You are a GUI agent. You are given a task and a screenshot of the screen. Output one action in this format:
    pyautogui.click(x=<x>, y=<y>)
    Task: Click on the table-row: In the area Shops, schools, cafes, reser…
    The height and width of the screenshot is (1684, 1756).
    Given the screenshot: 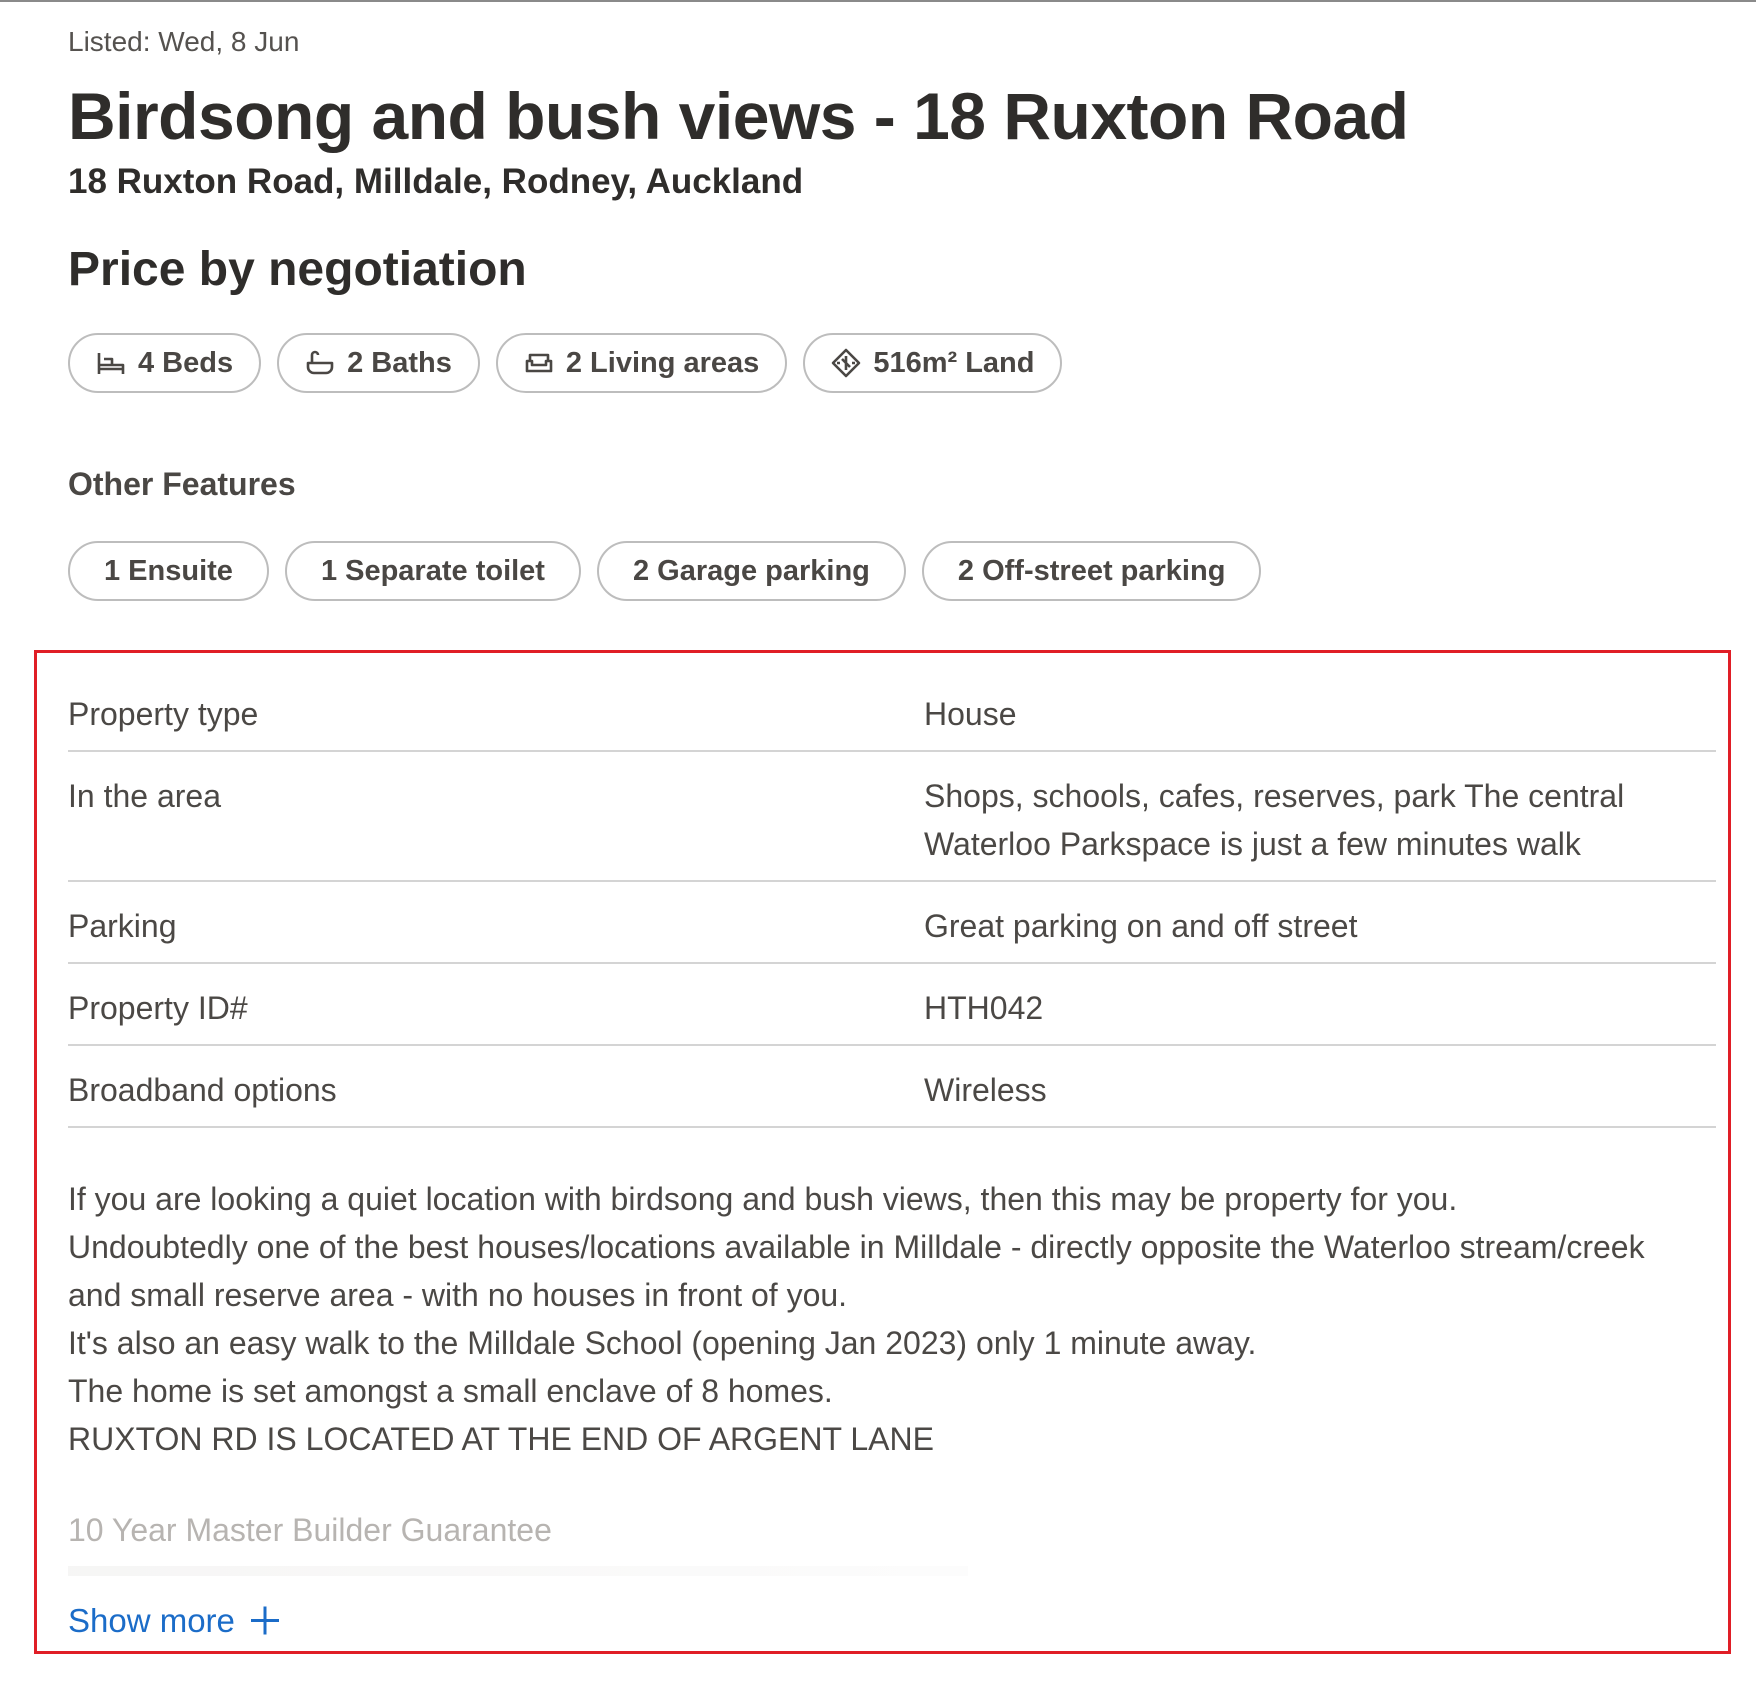 What is the action you would take?
    pyautogui.click(x=892, y=817)
    